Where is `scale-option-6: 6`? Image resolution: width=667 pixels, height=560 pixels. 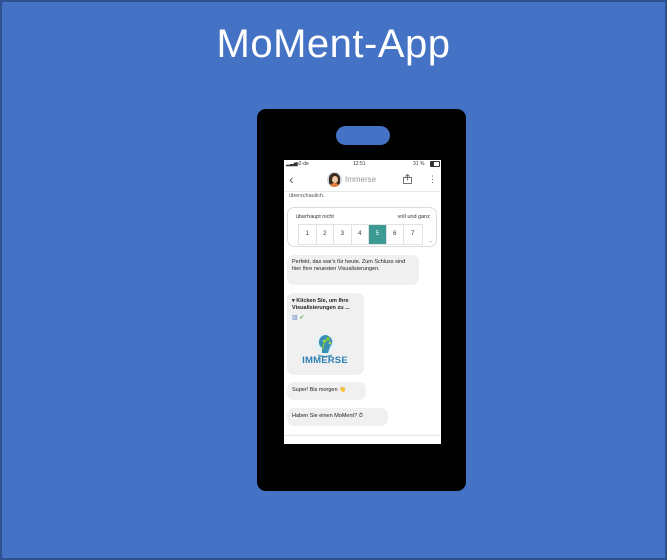 scale-option-6: 6 is located at coordinates (395, 234).